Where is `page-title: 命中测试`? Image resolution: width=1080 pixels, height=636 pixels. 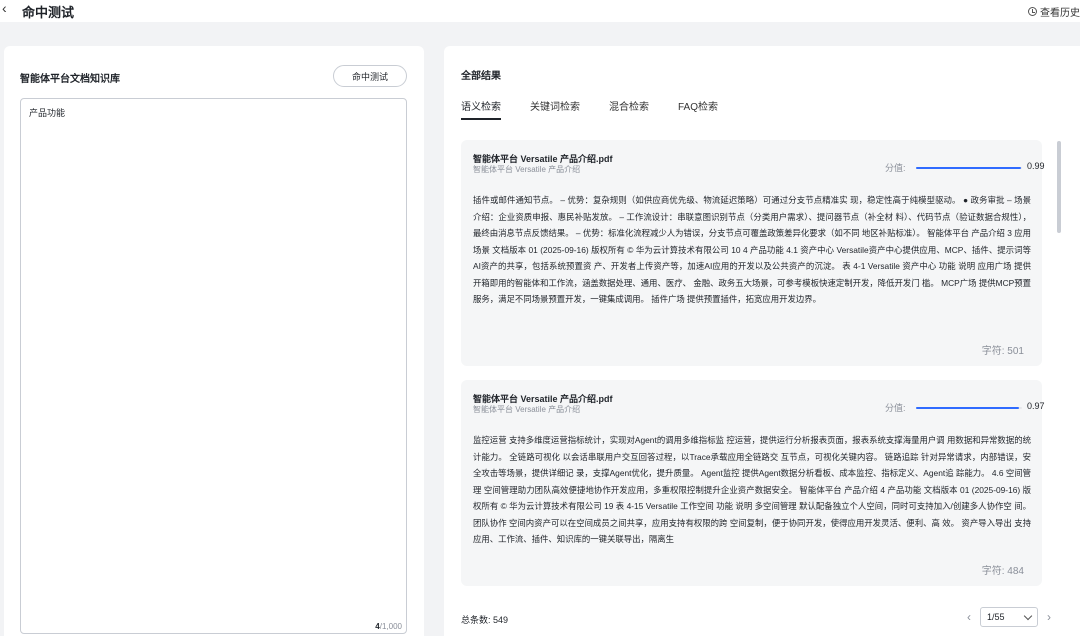
page-title: 命中测试 is located at coordinates (48, 12).